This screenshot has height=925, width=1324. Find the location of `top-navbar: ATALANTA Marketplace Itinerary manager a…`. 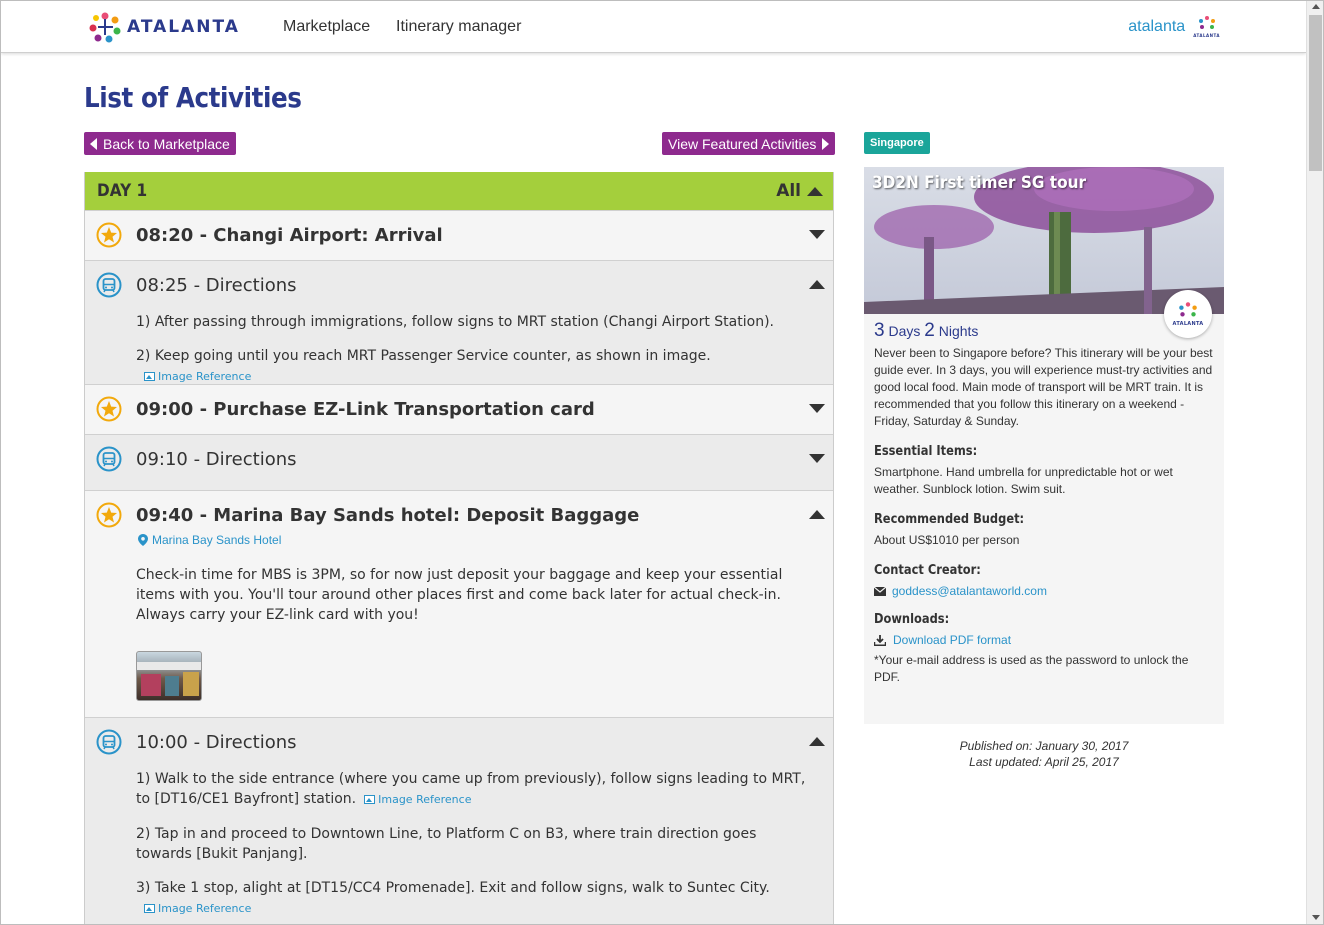

top-navbar: ATALANTA Marketplace Itinerary manager a… is located at coordinates (653, 27).